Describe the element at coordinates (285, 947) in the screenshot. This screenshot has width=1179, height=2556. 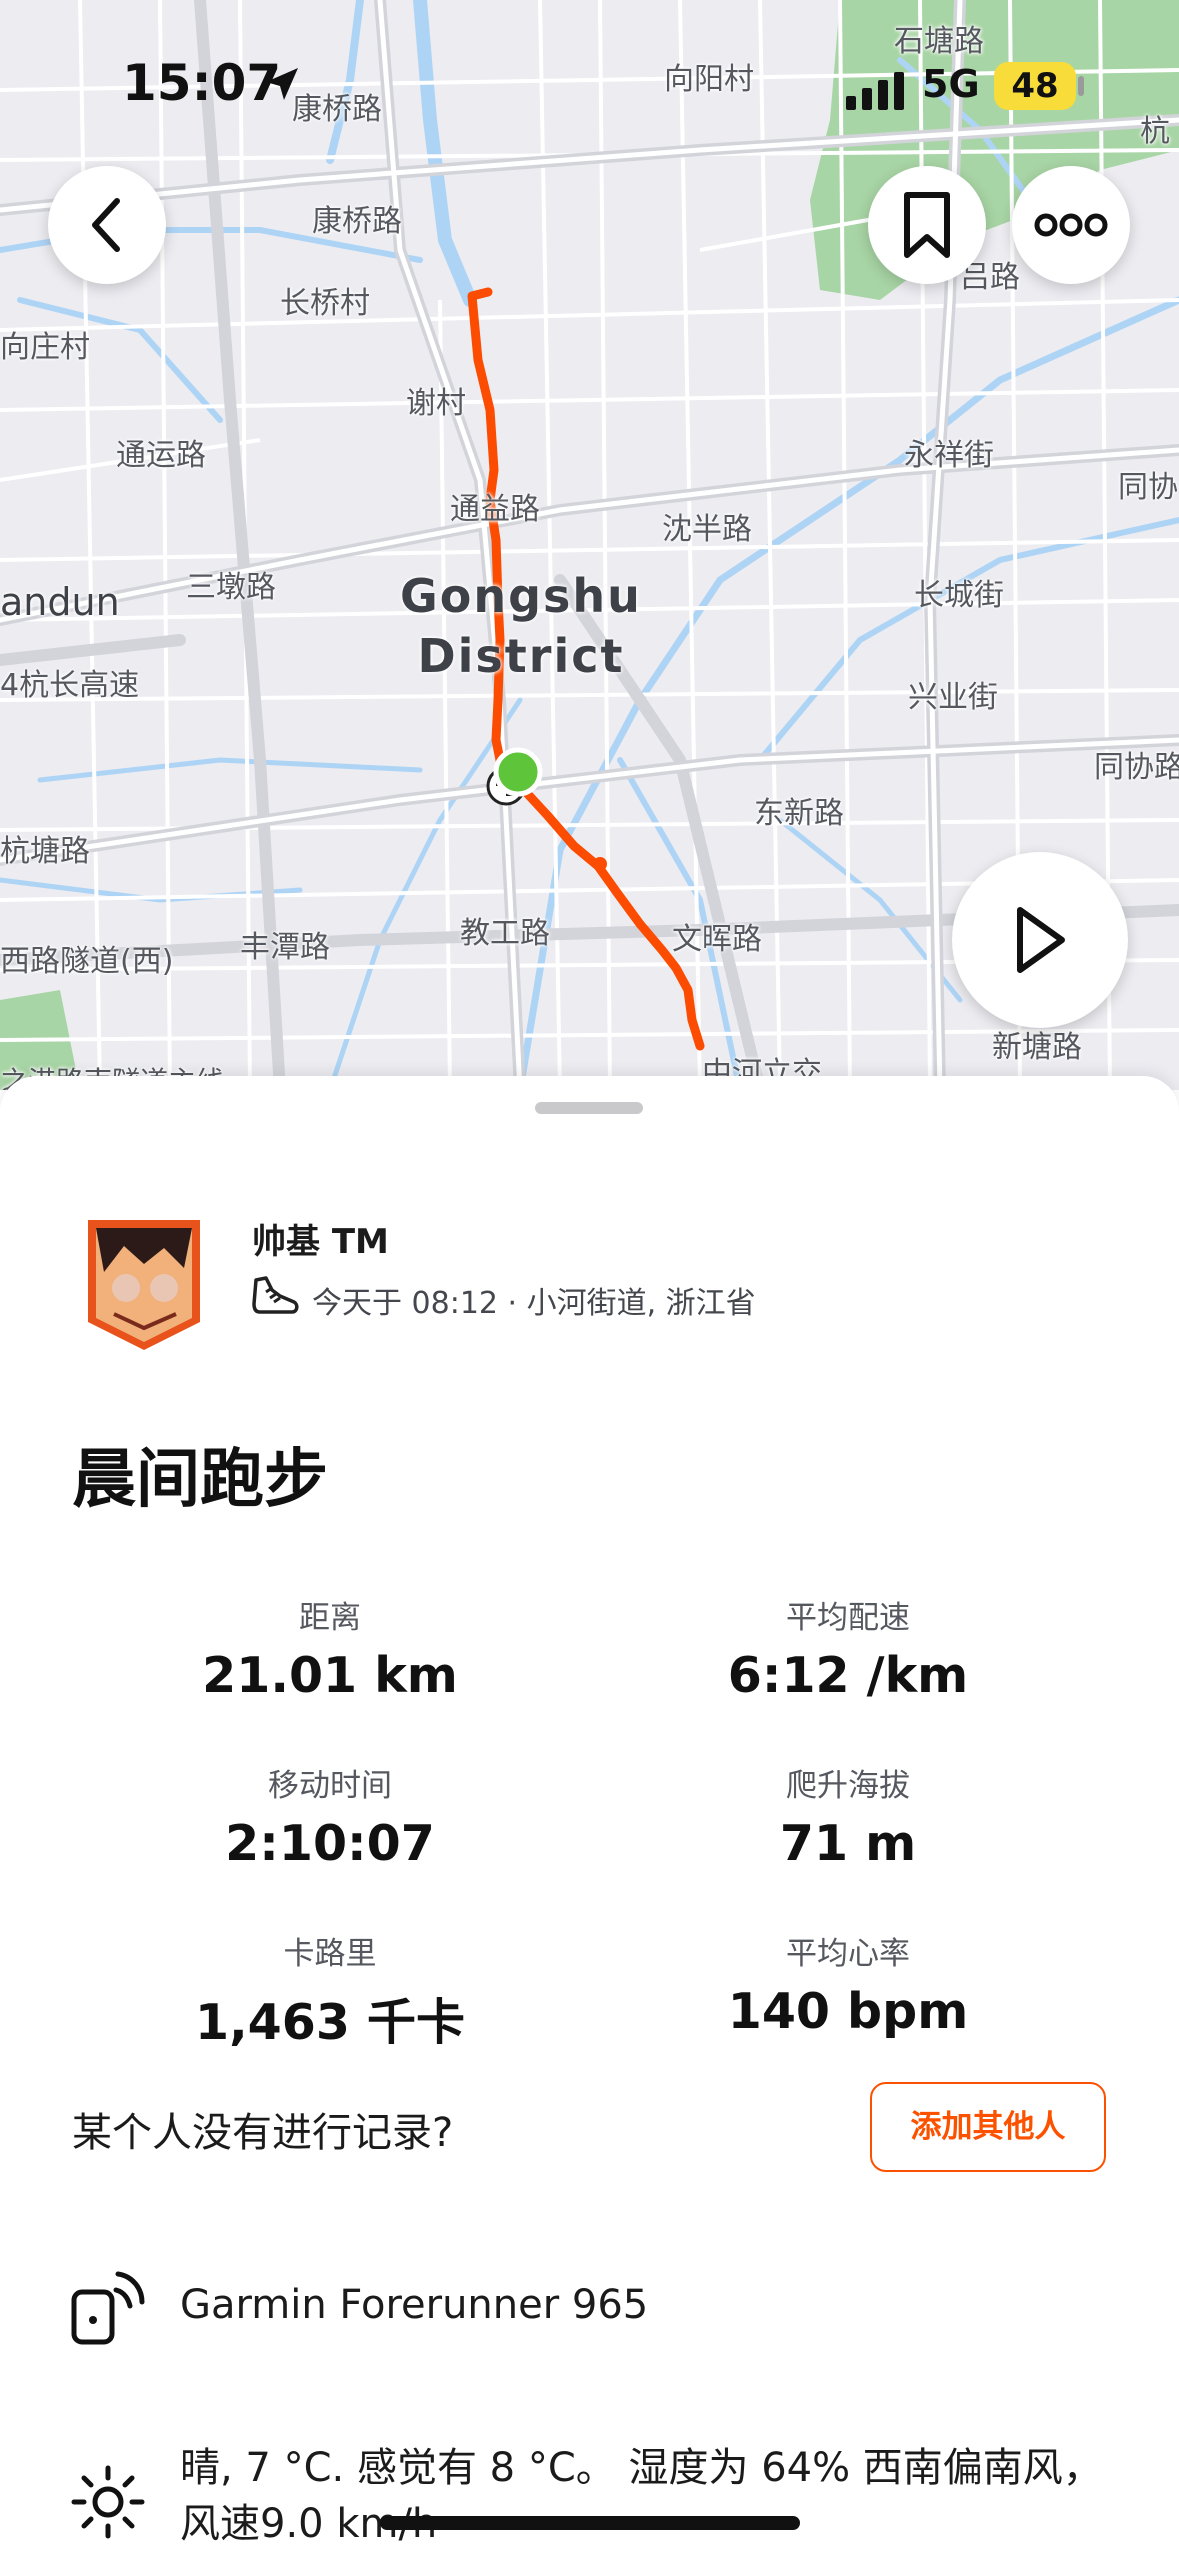
I see `map-label: 丰潭路` at that location.